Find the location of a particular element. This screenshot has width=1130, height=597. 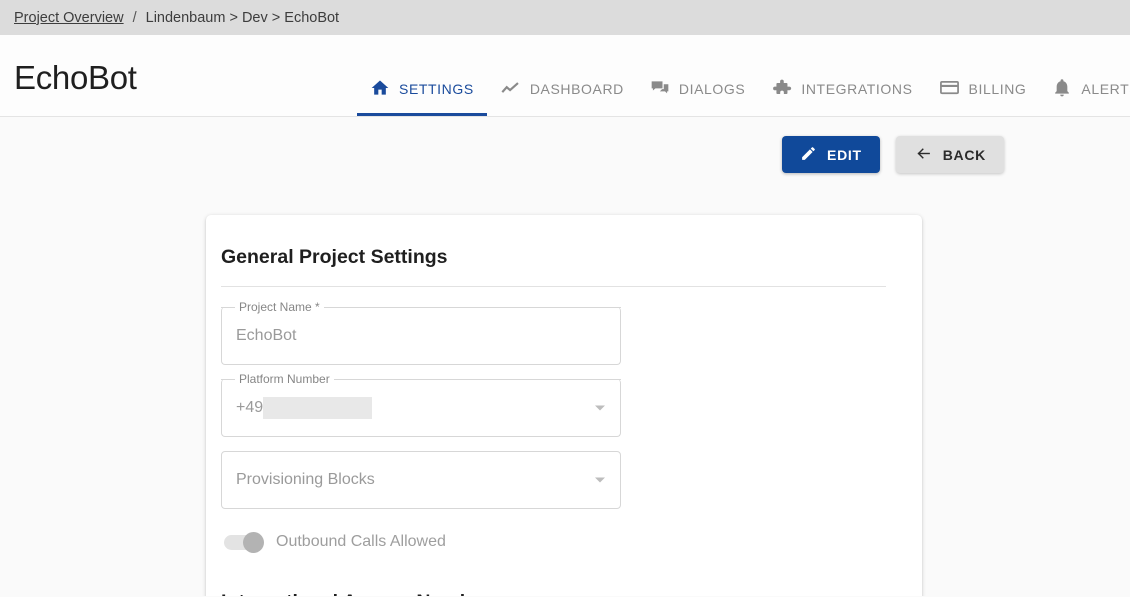

puzzle-icon is located at coordinates (781, 87).